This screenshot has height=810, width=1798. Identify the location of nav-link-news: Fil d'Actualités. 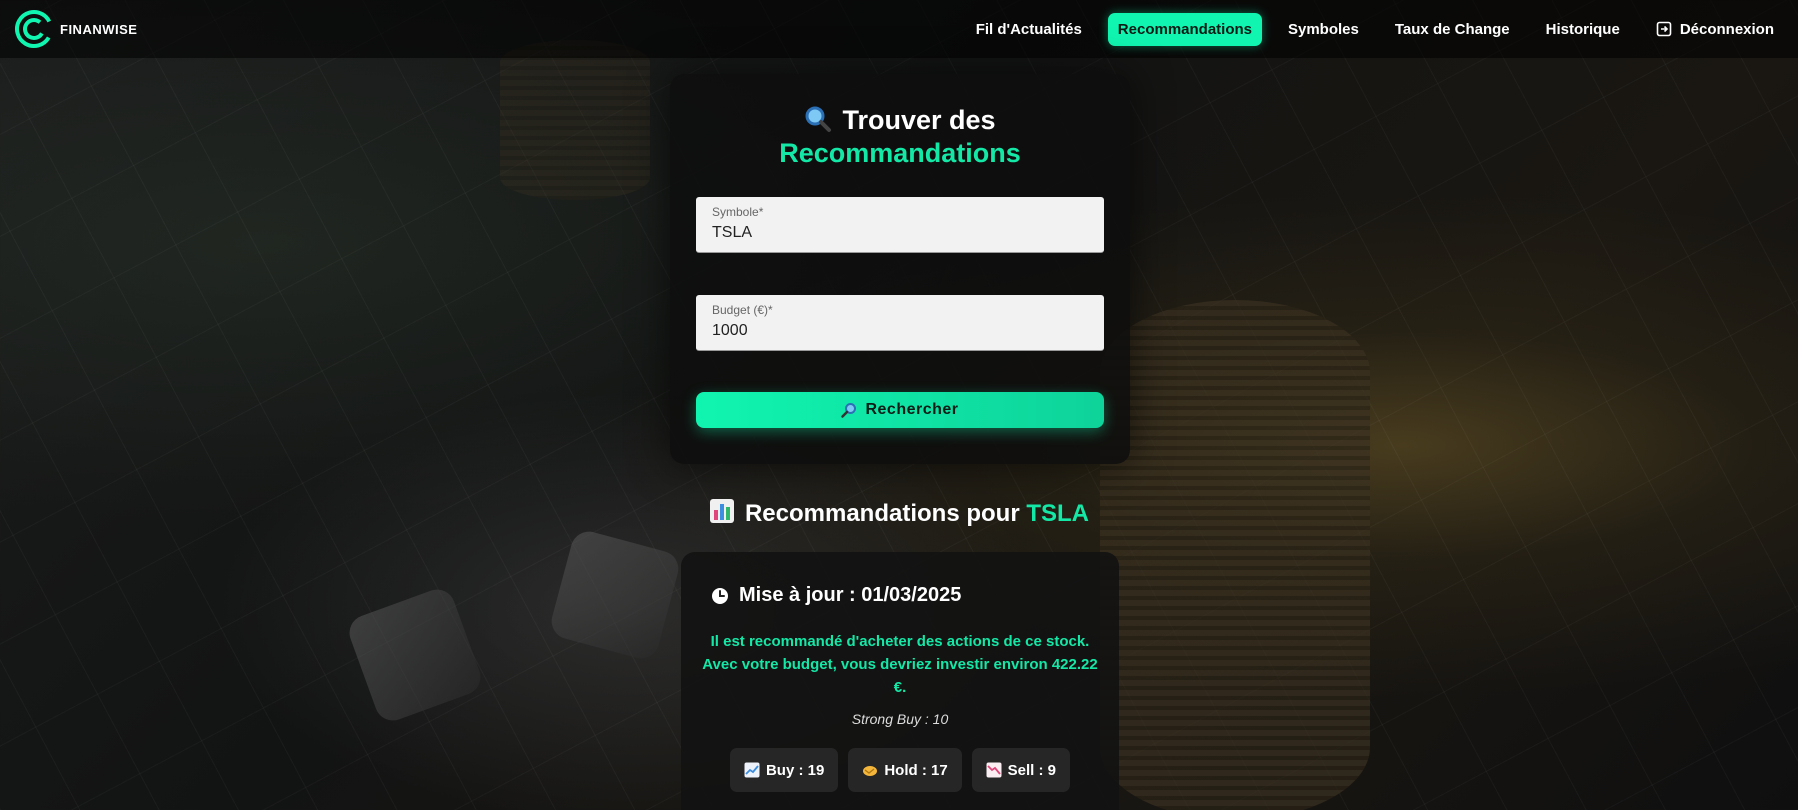
(1029, 29).